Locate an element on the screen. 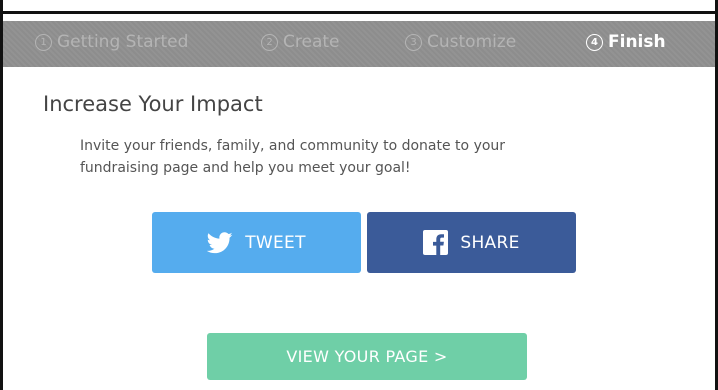  facebook-icon is located at coordinates (436, 242).